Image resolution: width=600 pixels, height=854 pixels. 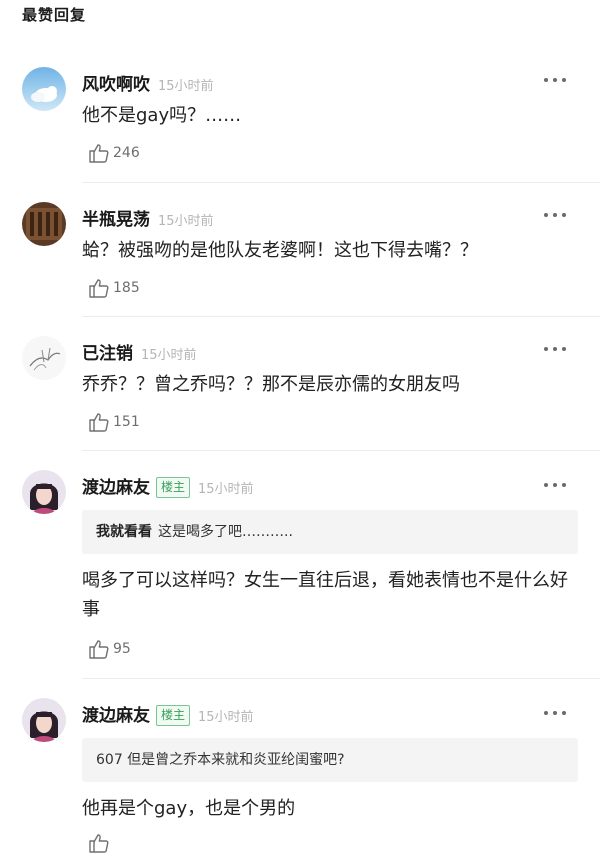 I want to click on quoted-username: 我就看看, so click(x=124, y=532).